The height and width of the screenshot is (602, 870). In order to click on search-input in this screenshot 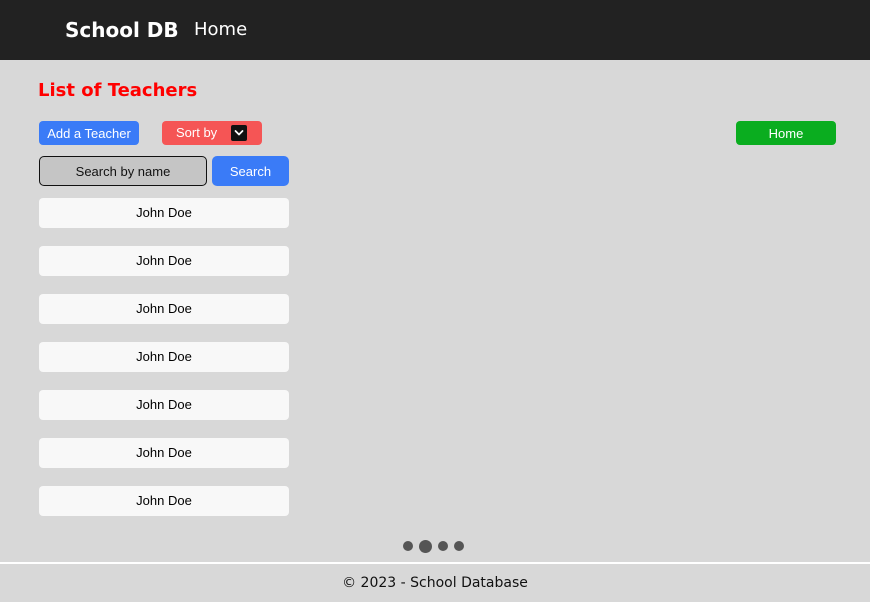, I will do `click(123, 171)`.